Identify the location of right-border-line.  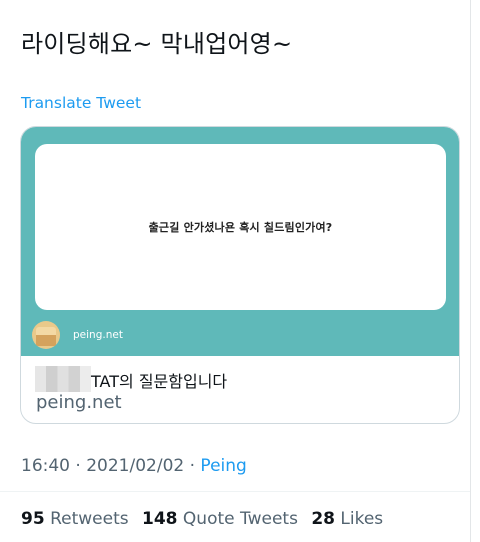
(470, 271).